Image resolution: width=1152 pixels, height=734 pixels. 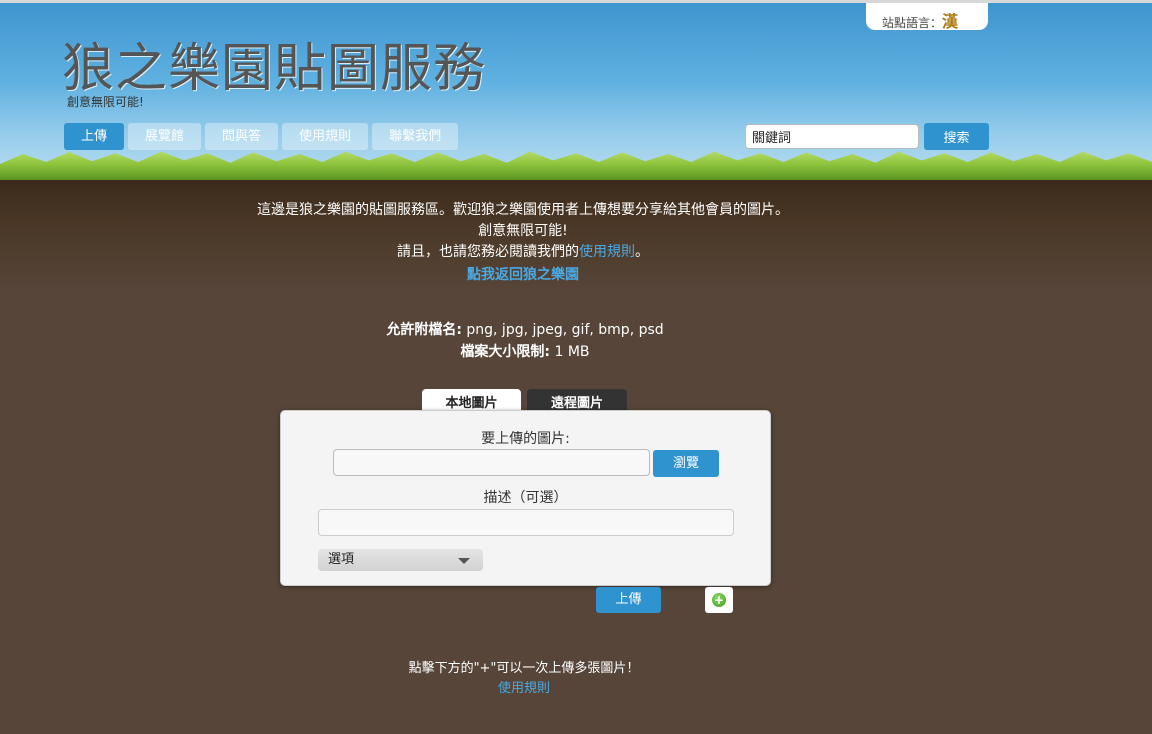 I want to click on size-limit: 檔案大小限制: 1 MB, so click(x=525, y=352).